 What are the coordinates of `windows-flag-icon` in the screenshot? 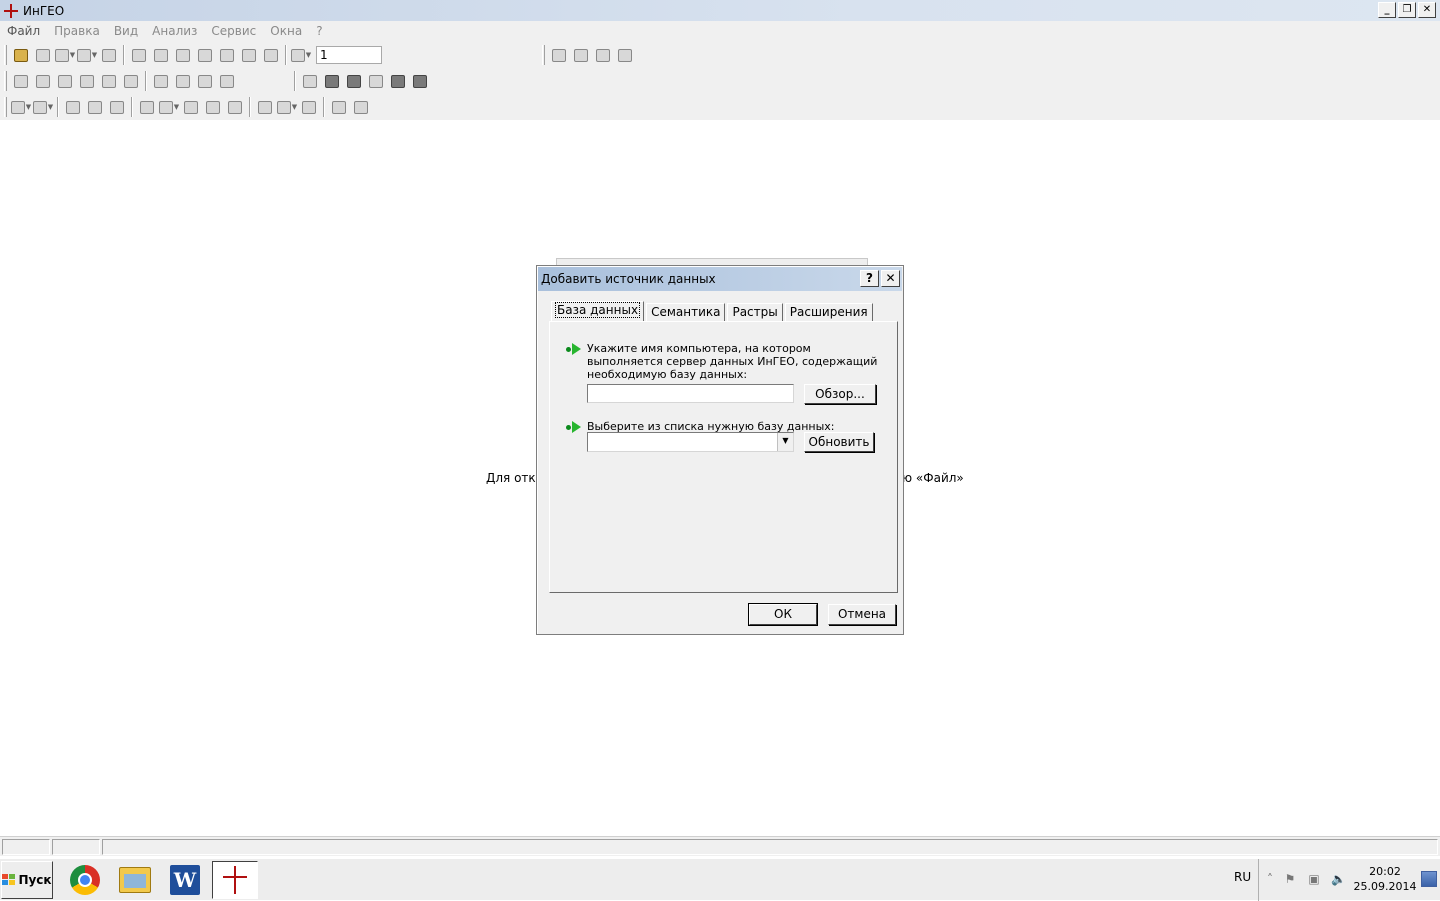 It's located at (9, 880).